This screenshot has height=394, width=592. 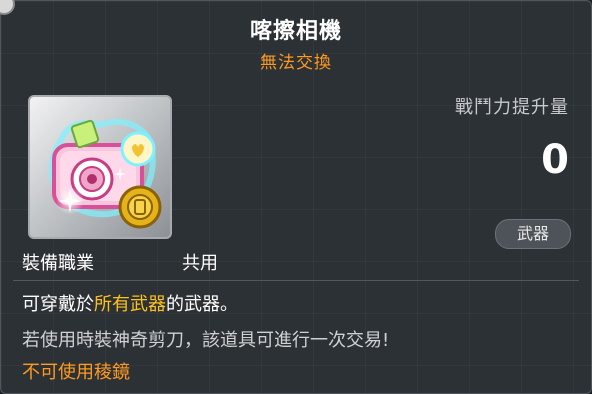 What do you see at coordinates (76, 372) in the screenshot?
I see `description-line-3: 不可使用稜鏡` at bounding box center [76, 372].